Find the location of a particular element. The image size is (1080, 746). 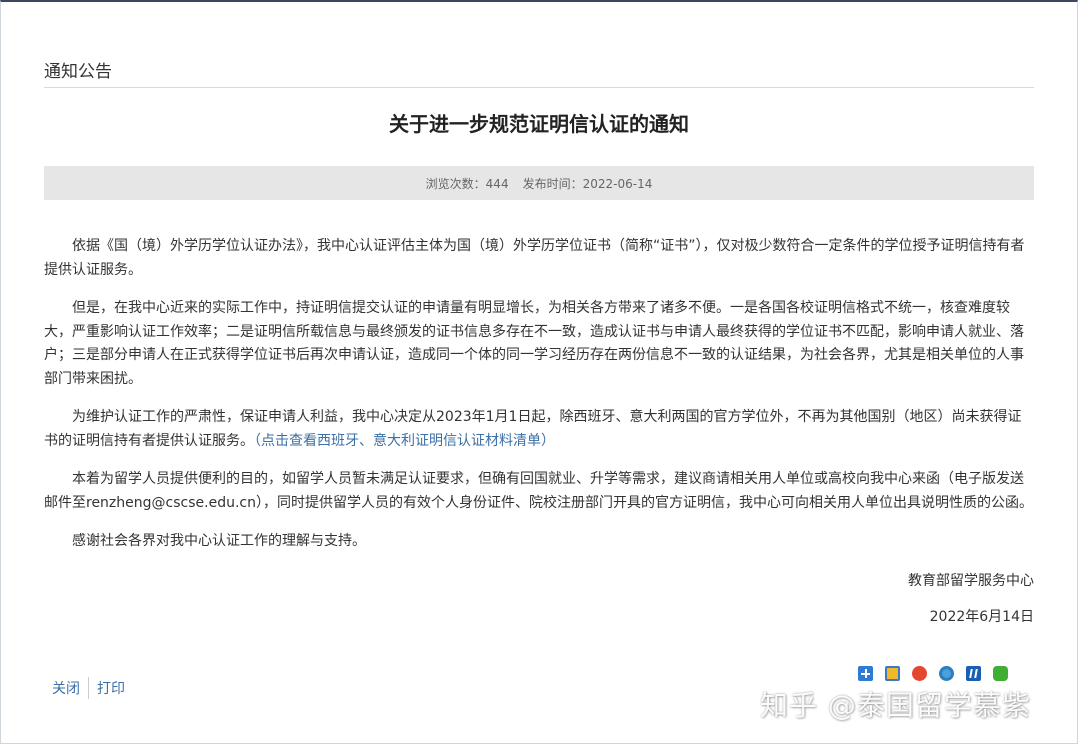

qzone-icon is located at coordinates (892, 673).